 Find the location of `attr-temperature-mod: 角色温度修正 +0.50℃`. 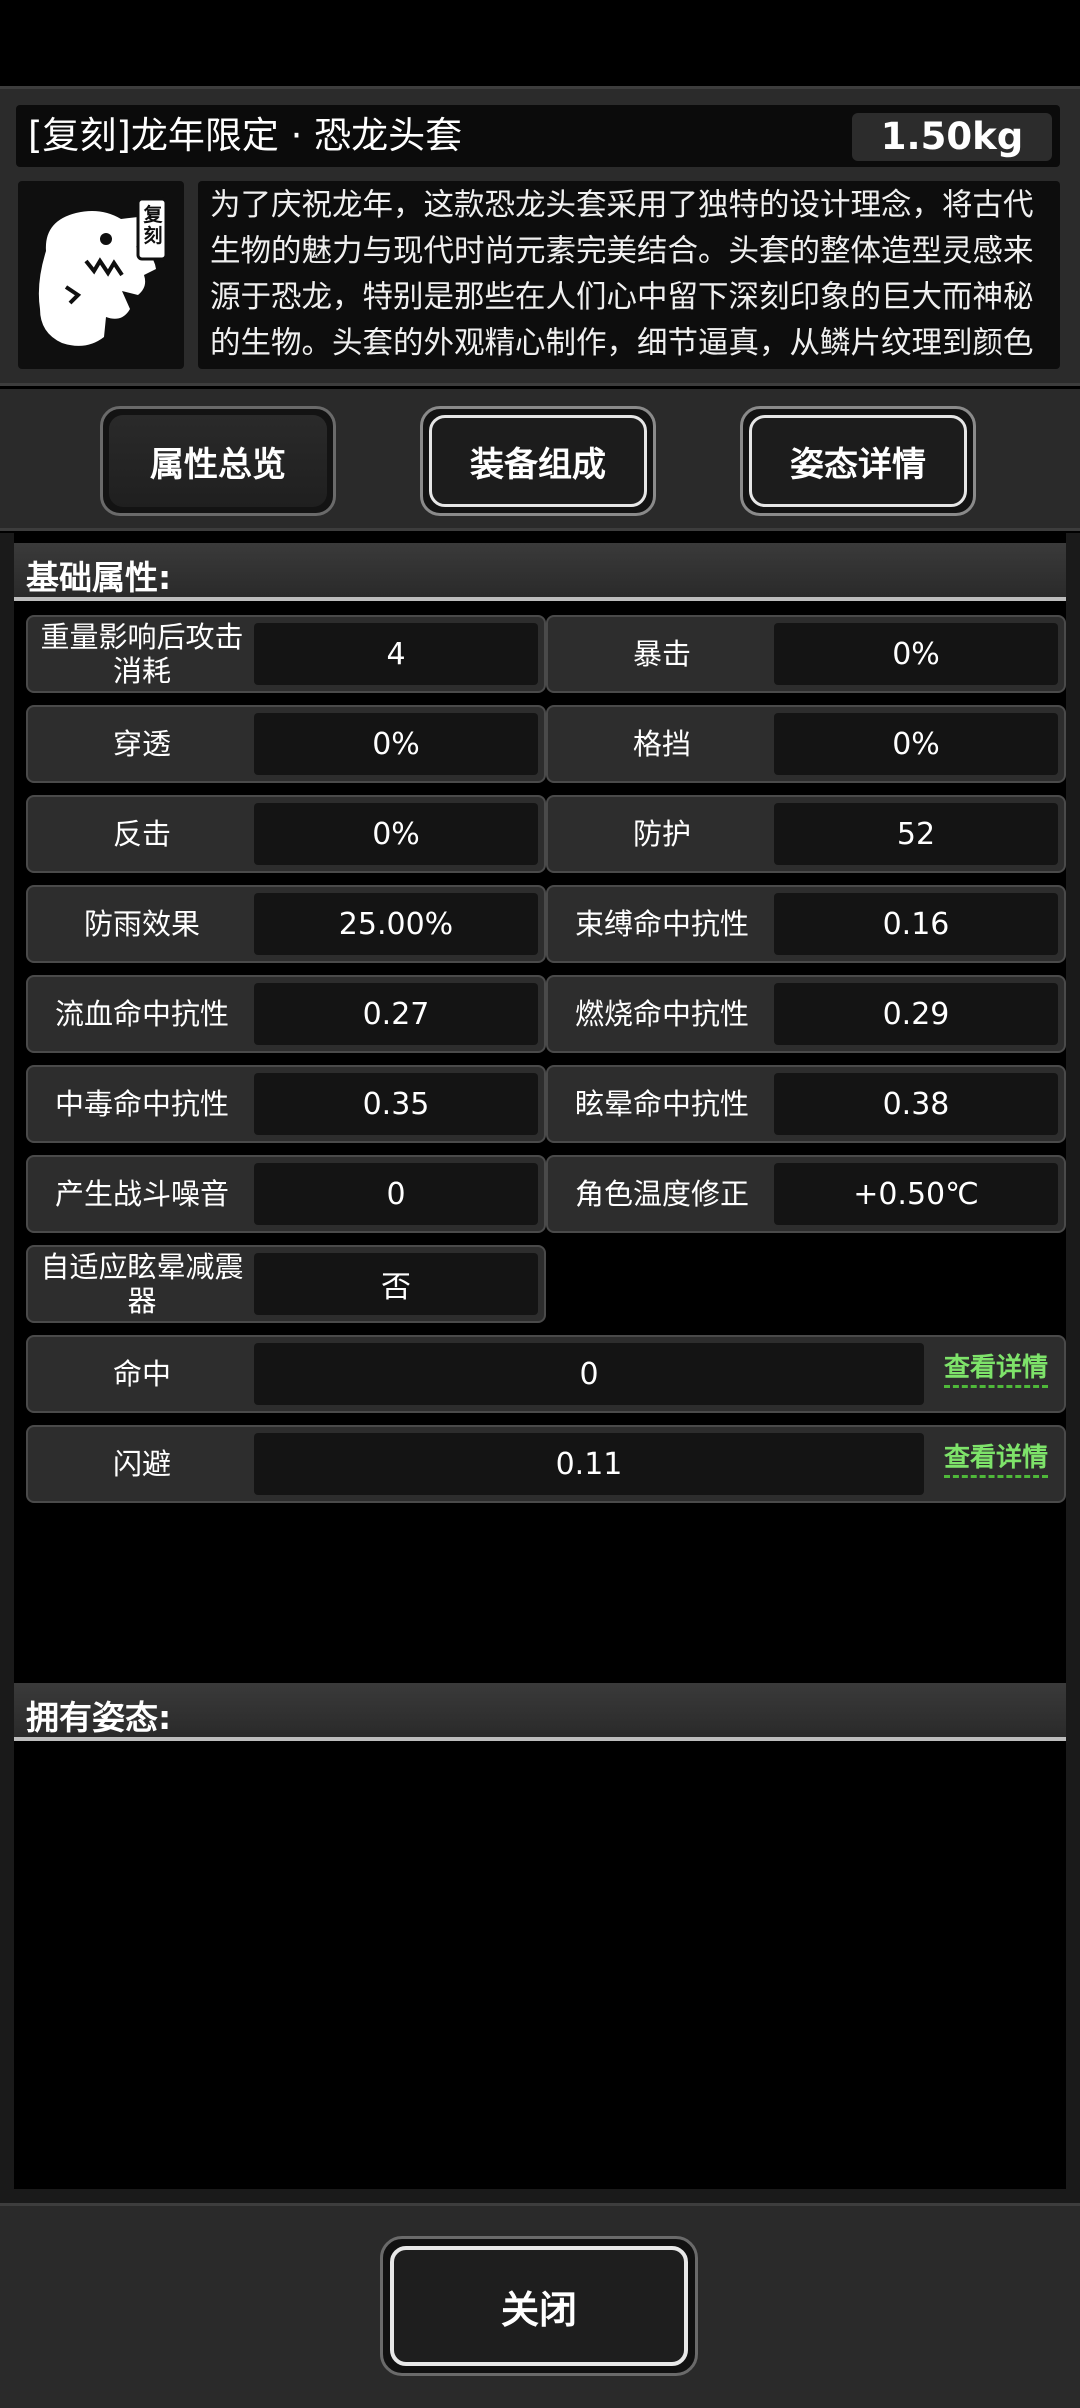

attr-temperature-mod: 角色温度修正 +0.50℃ is located at coordinates (806, 1194).